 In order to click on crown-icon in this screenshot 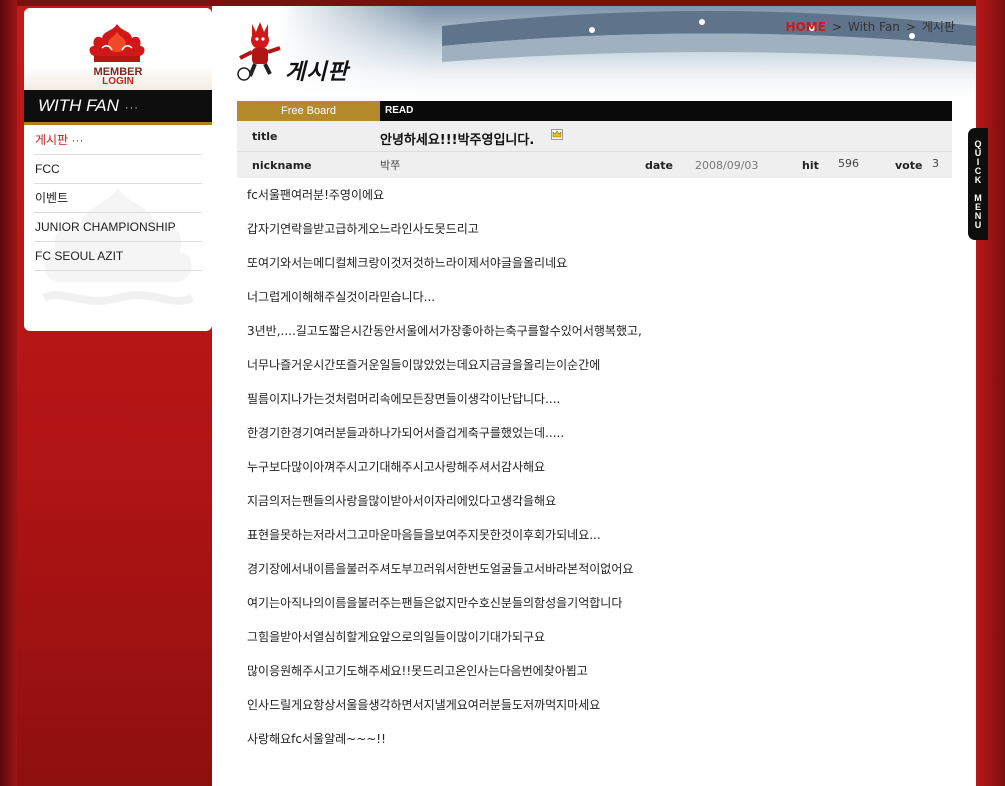, I will do `click(557, 134)`.